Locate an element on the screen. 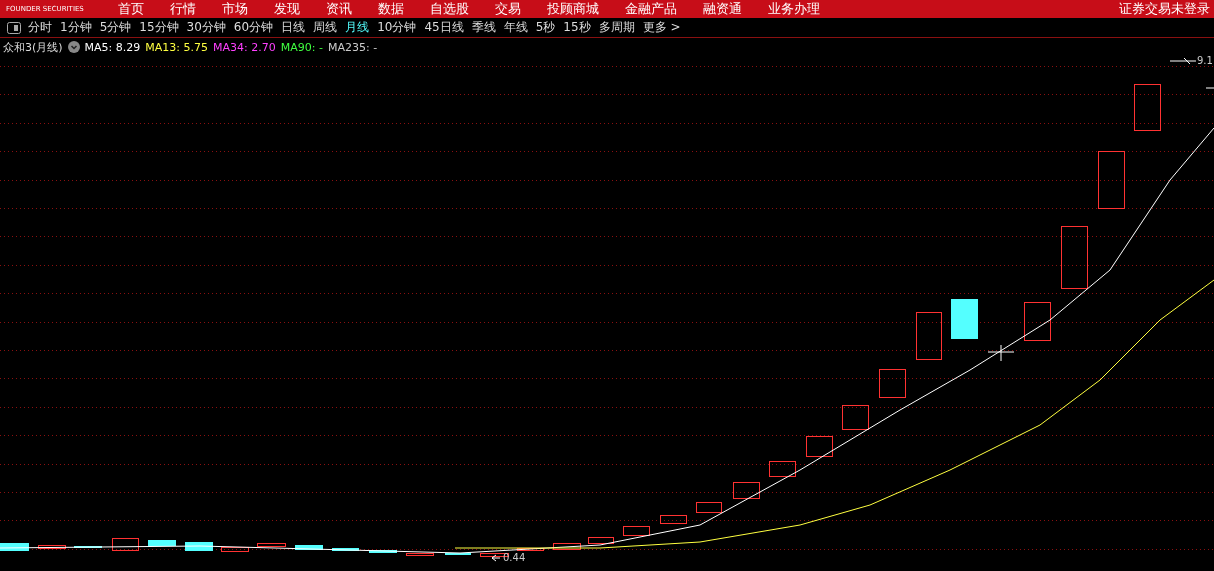  nav-link: 发现 is located at coordinates (287, 9).